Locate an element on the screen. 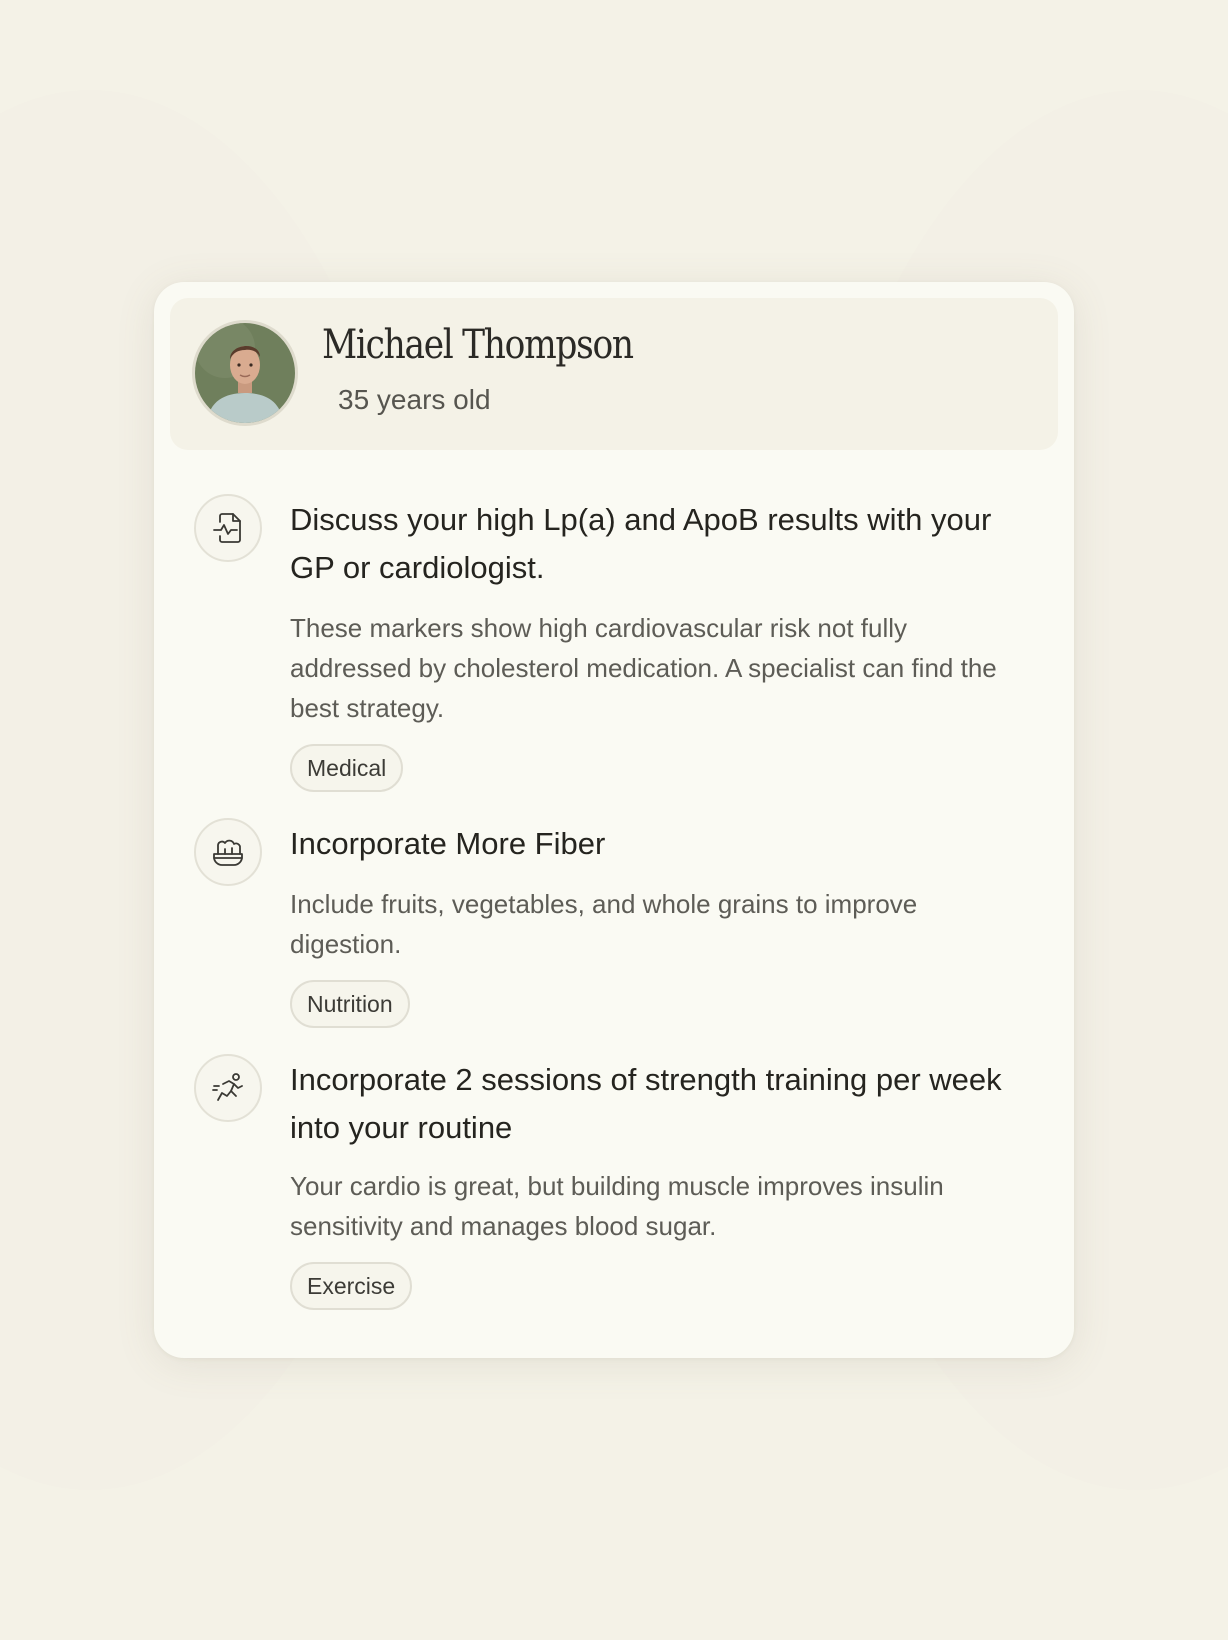 The height and width of the screenshot is (1640, 1228). category-tag-medical: Medical is located at coordinates (347, 768).